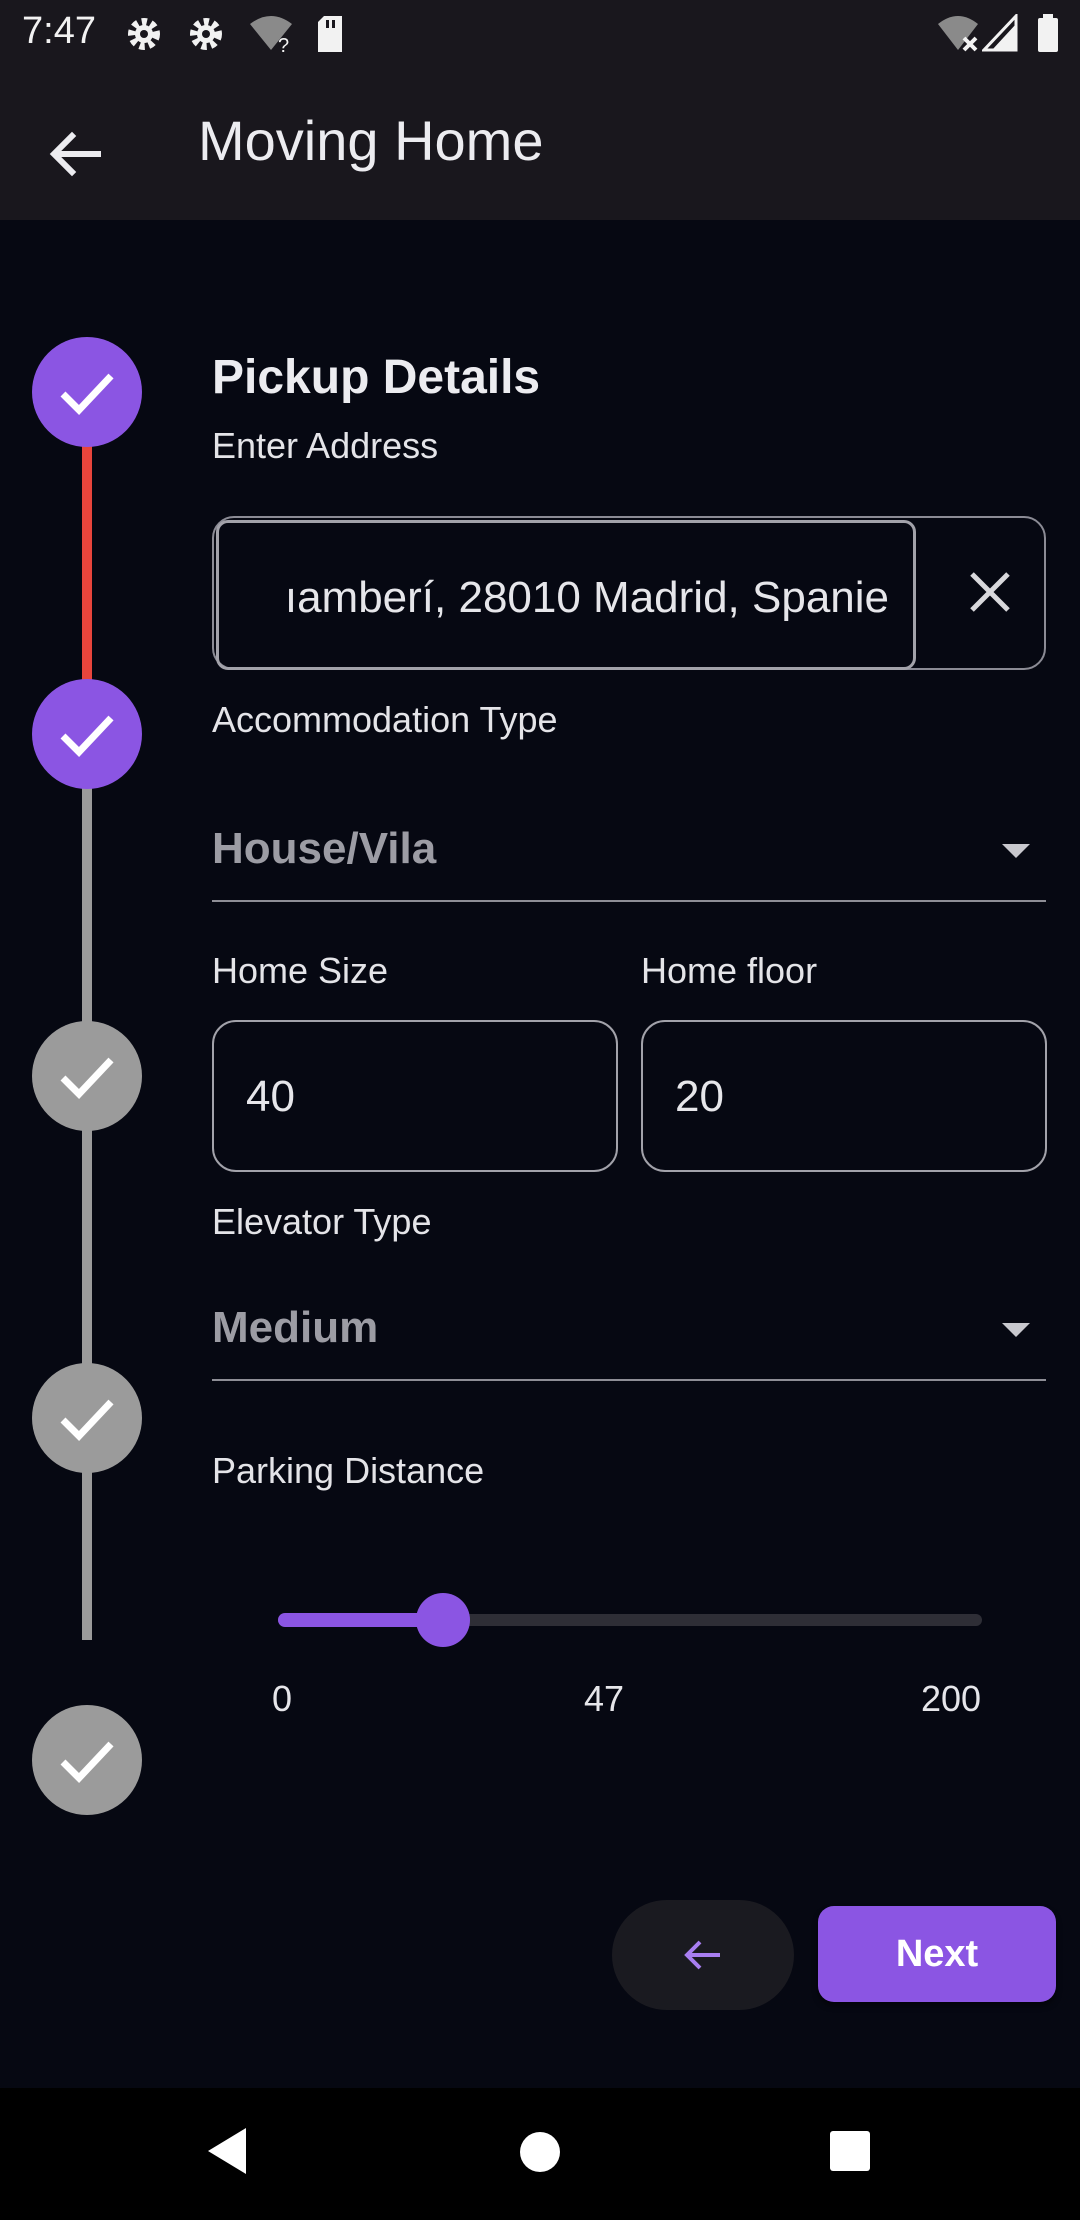 The width and height of the screenshot is (1080, 2220). What do you see at coordinates (1000, 33) in the screenshot?
I see `signal-icon` at bounding box center [1000, 33].